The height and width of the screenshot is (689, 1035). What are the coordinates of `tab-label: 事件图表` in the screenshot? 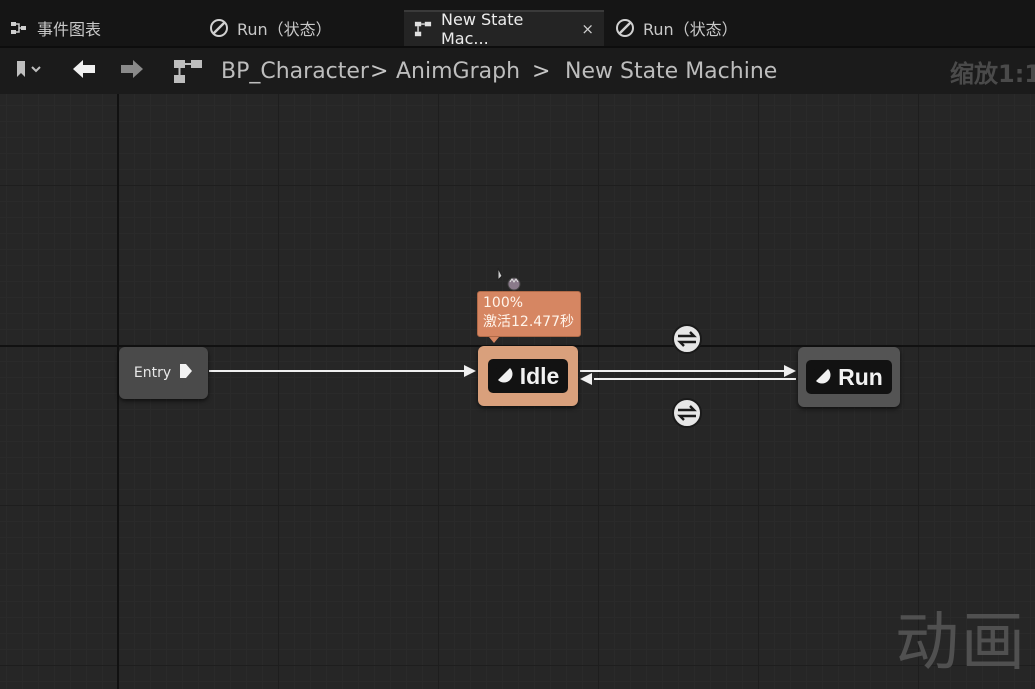 It's located at (69, 29).